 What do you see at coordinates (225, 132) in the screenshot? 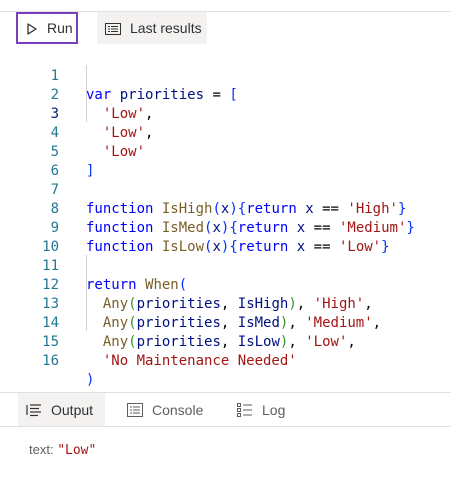
I see `code-line: 4 'Low'` at bounding box center [225, 132].